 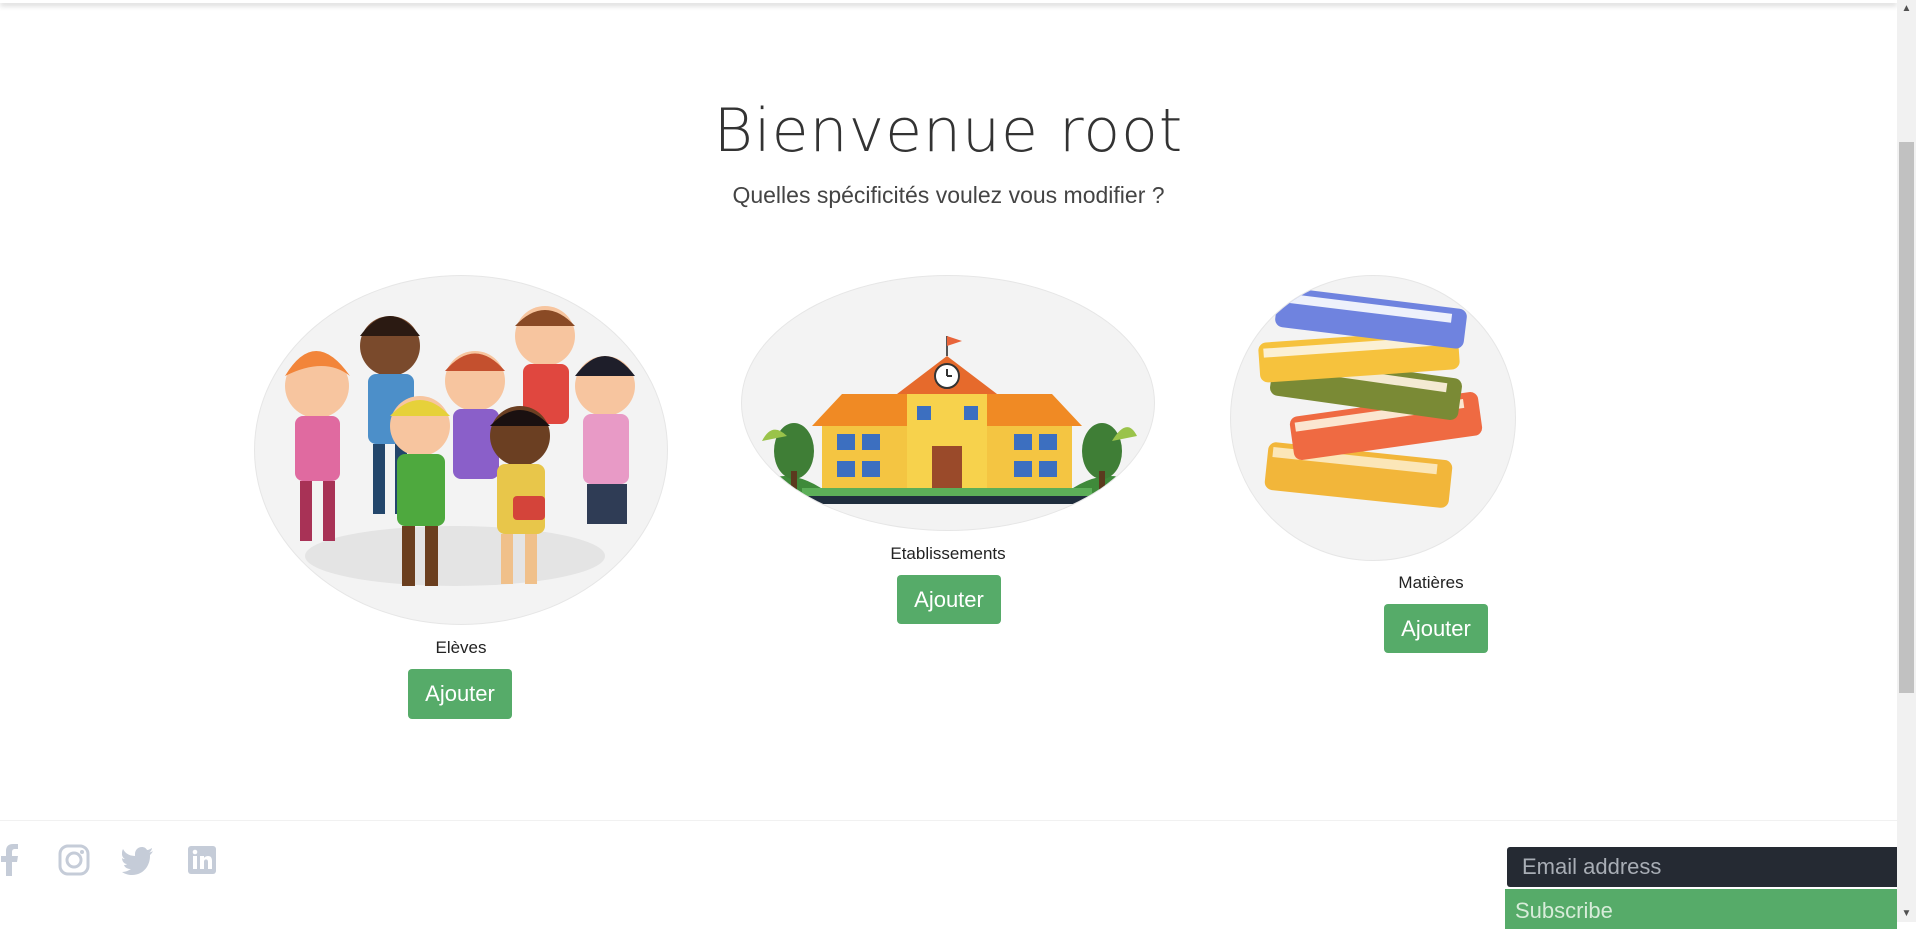 I want to click on add-eleves-button: Ajouter, so click(x=460, y=694).